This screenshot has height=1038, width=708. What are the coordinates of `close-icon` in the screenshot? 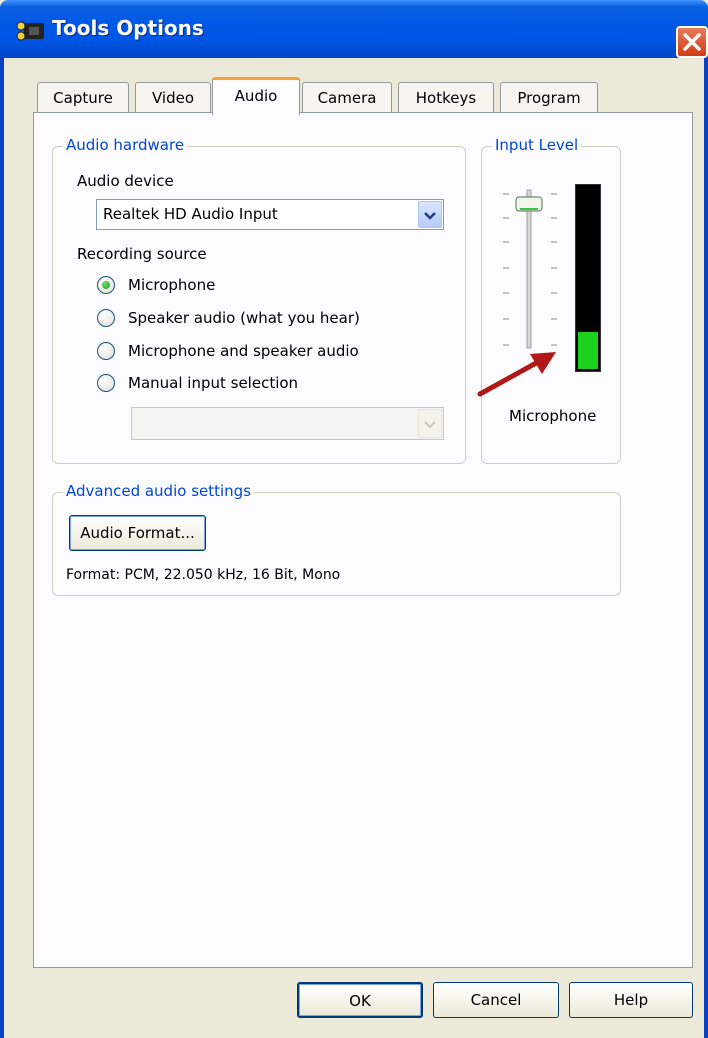 It's located at (692, 42).